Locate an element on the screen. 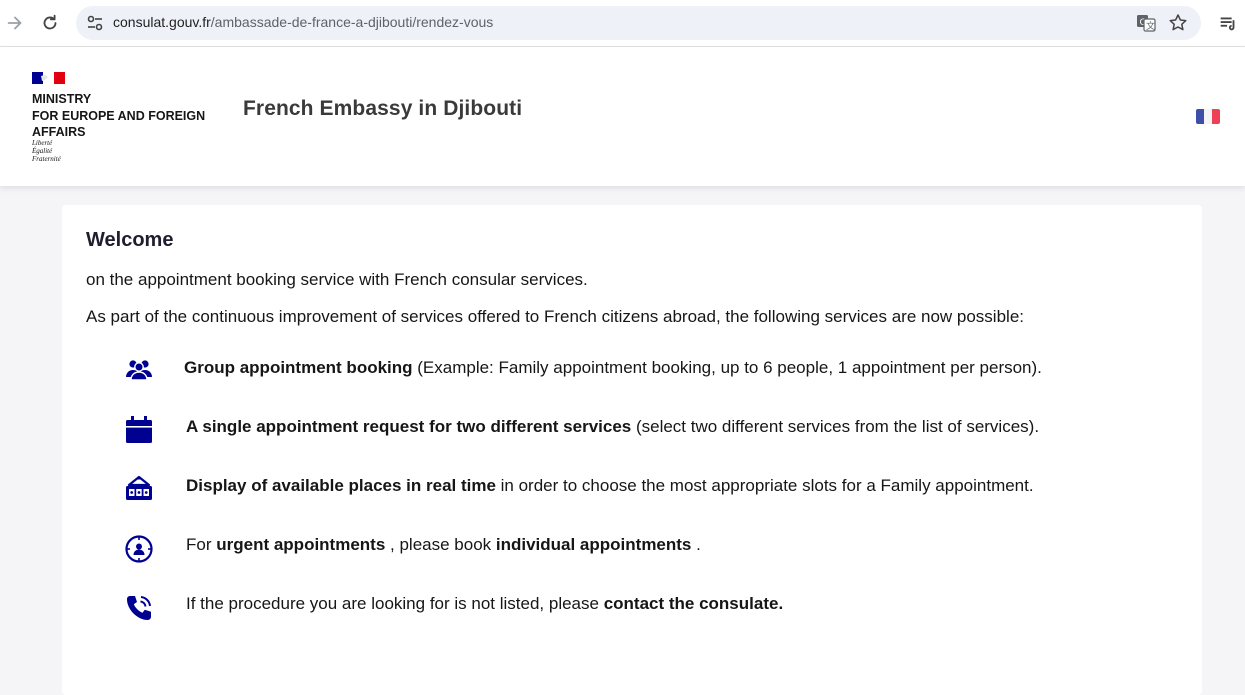  clock-person-icon is located at coordinates (139, 549).